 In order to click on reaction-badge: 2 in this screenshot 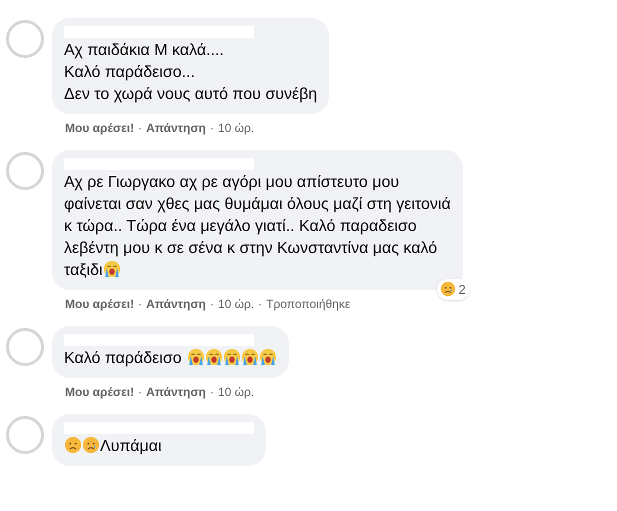, I will do `click(452, 289)`.